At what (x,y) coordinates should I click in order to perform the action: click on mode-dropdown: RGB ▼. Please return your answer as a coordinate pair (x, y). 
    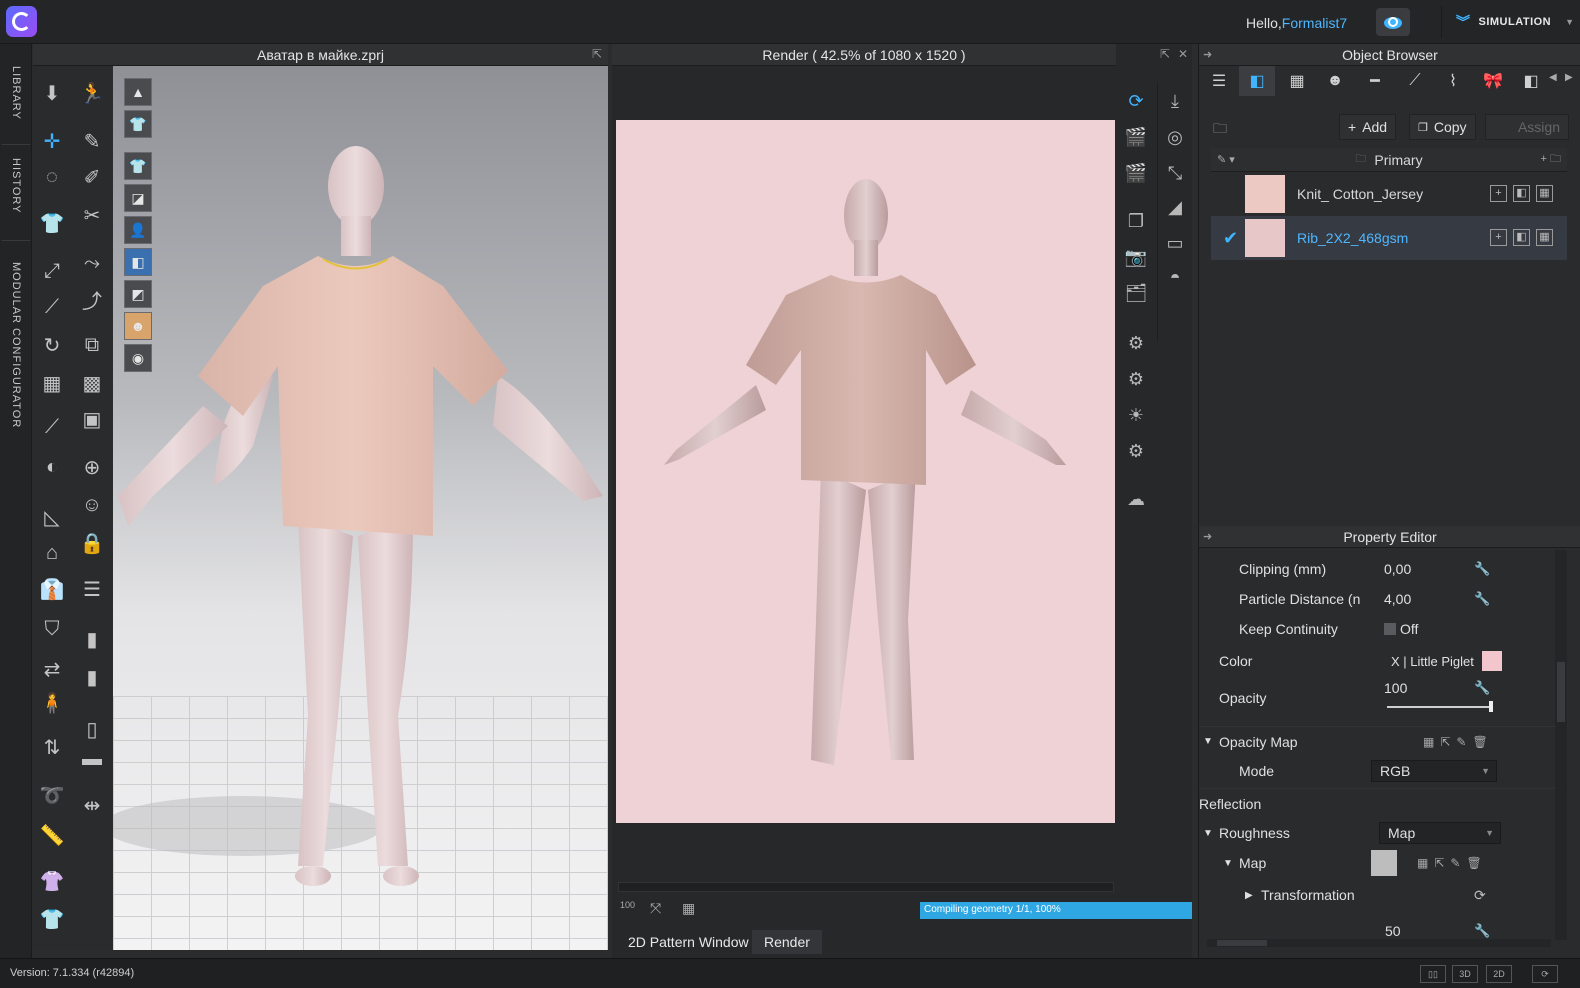
    Looking at the image, I should click on (1434, 771).